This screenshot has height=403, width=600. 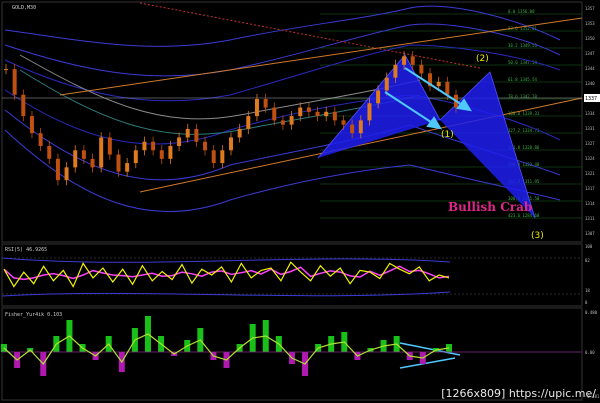 What do you see at coordinates (522, 62) in the screenshot?
I see `fib-label: 50.0 1347.54` at bounding box center [522, 62].